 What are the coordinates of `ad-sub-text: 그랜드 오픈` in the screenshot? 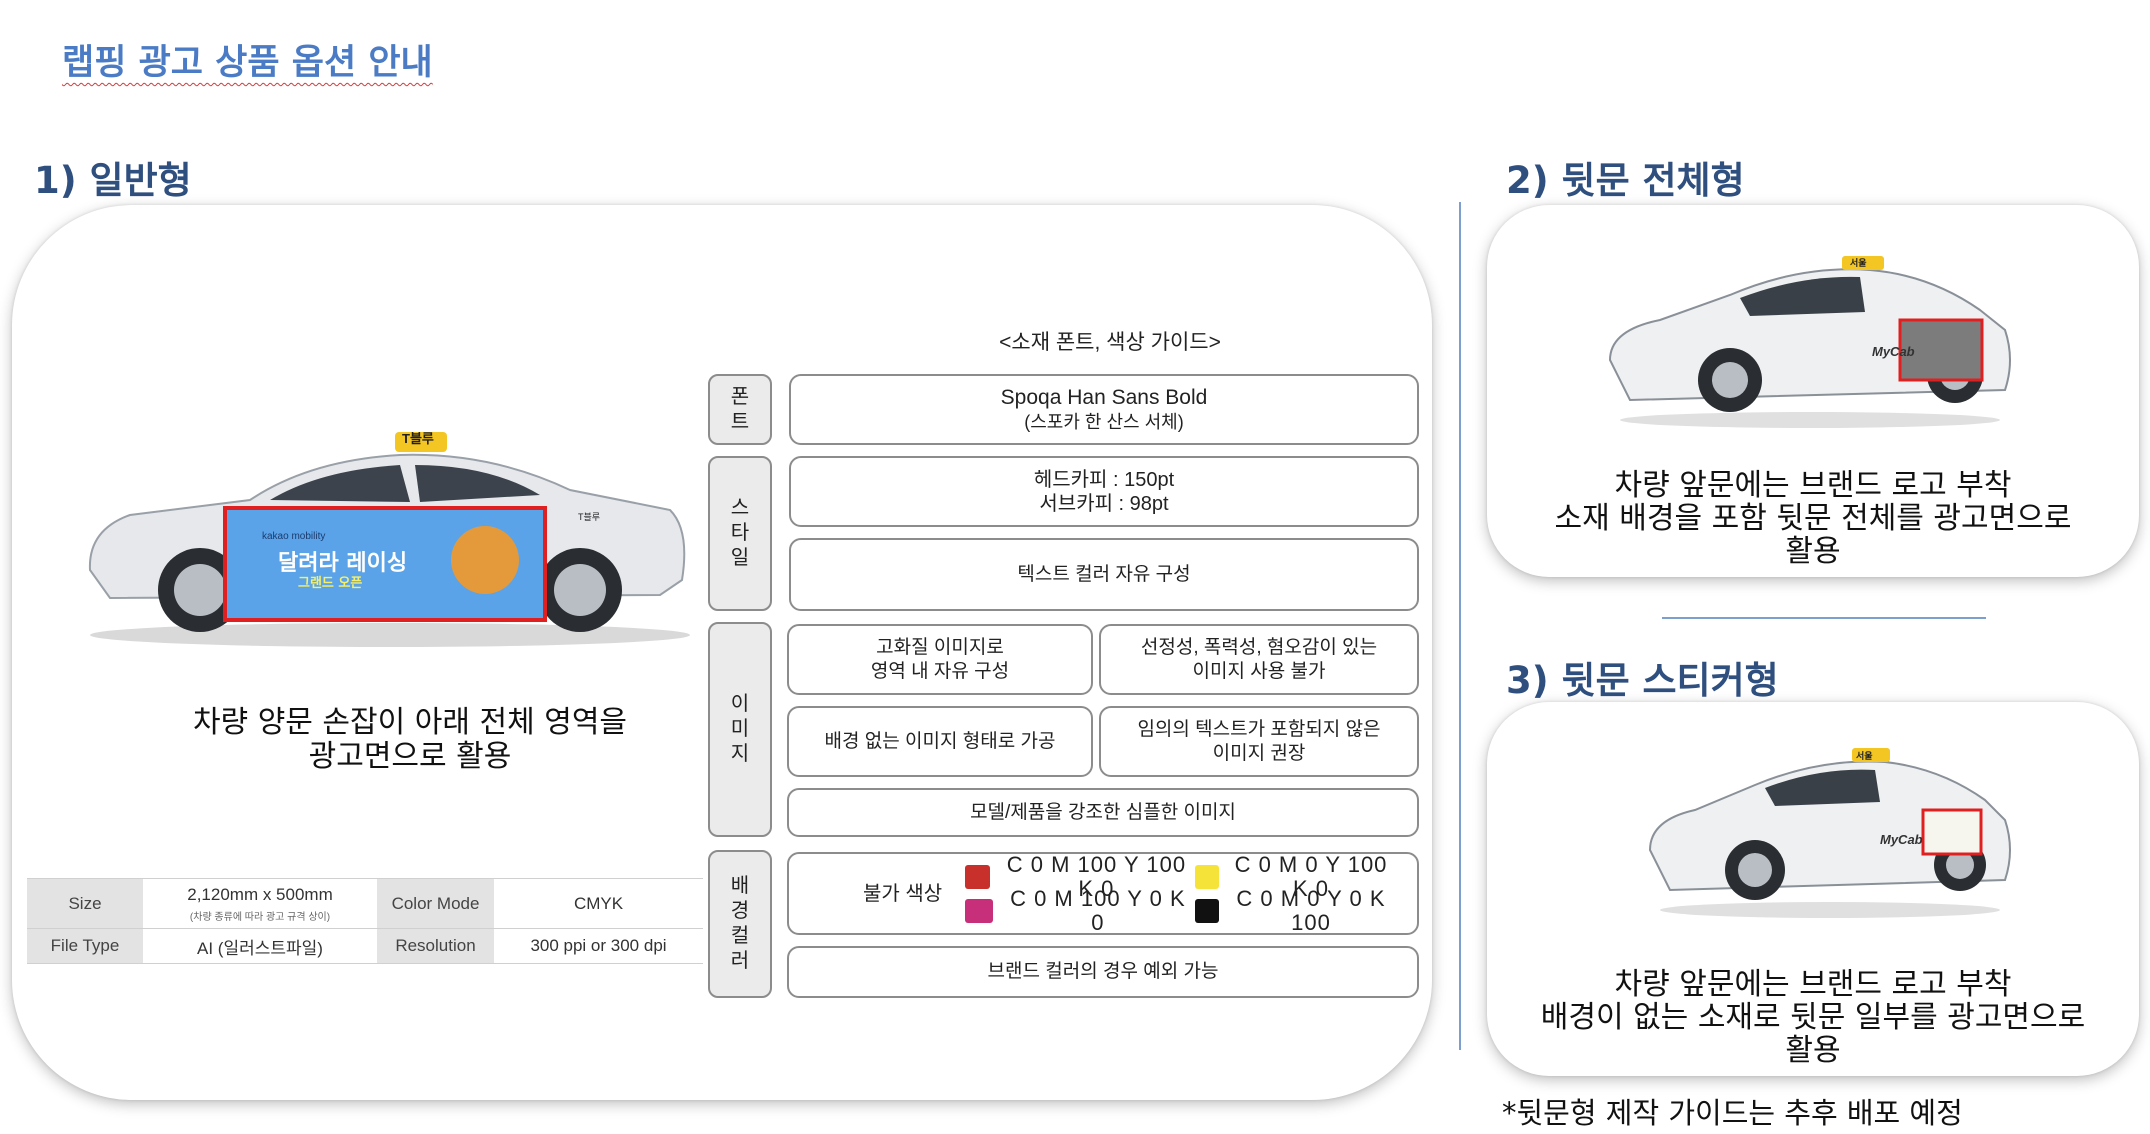 It's located at (330, 583).